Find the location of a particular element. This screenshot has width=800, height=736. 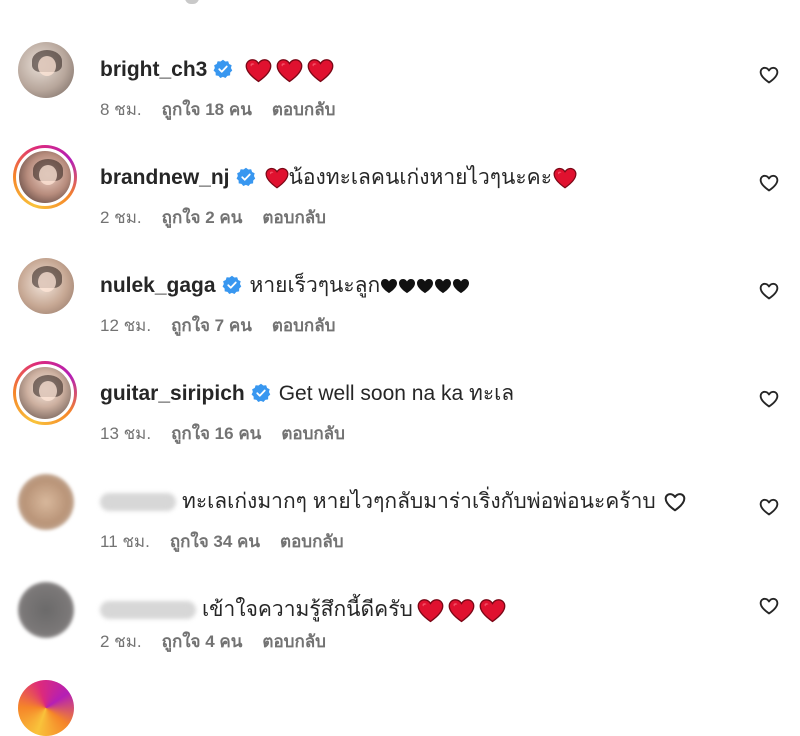

comment-time: 8 ชม. is located at coordinates (121, 109).